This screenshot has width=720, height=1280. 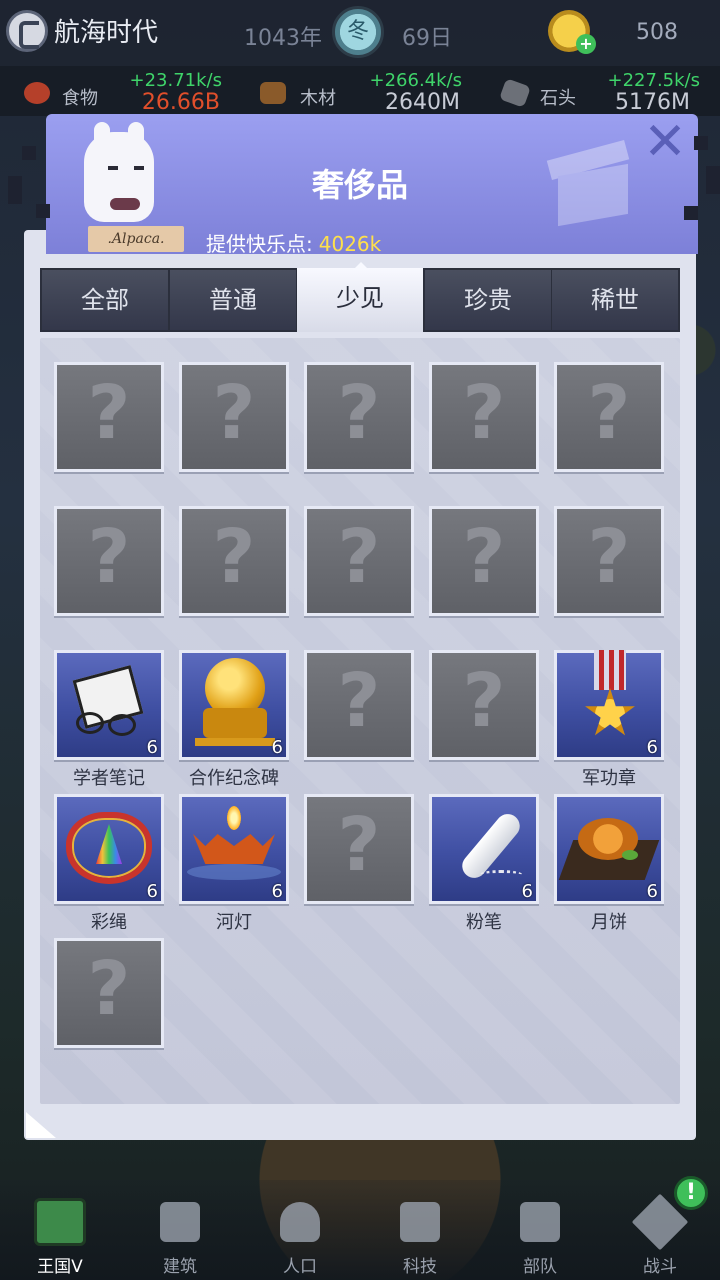 What do you see at coordinates (60, 1222) in the screenshot?
I see `castle-icon` at bounding box center [60, 1222].